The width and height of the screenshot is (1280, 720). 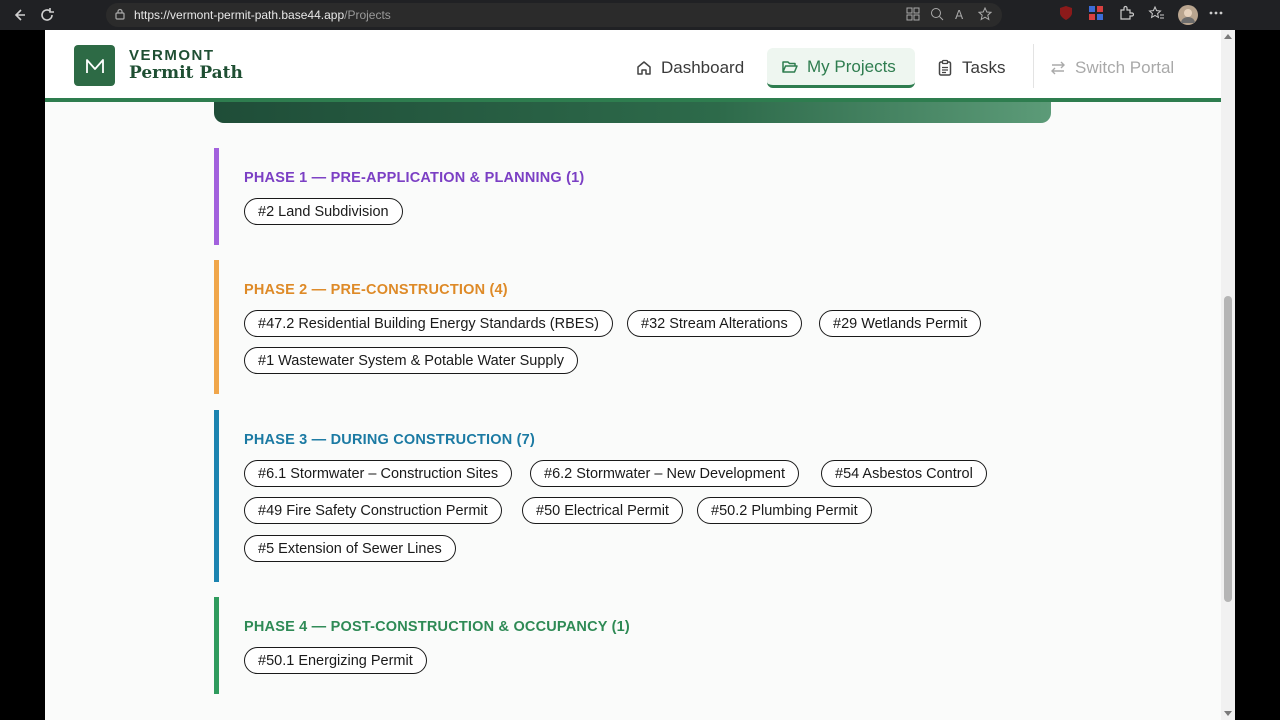 I want to click on page-scrollbar, so click(x=1228, y=375).